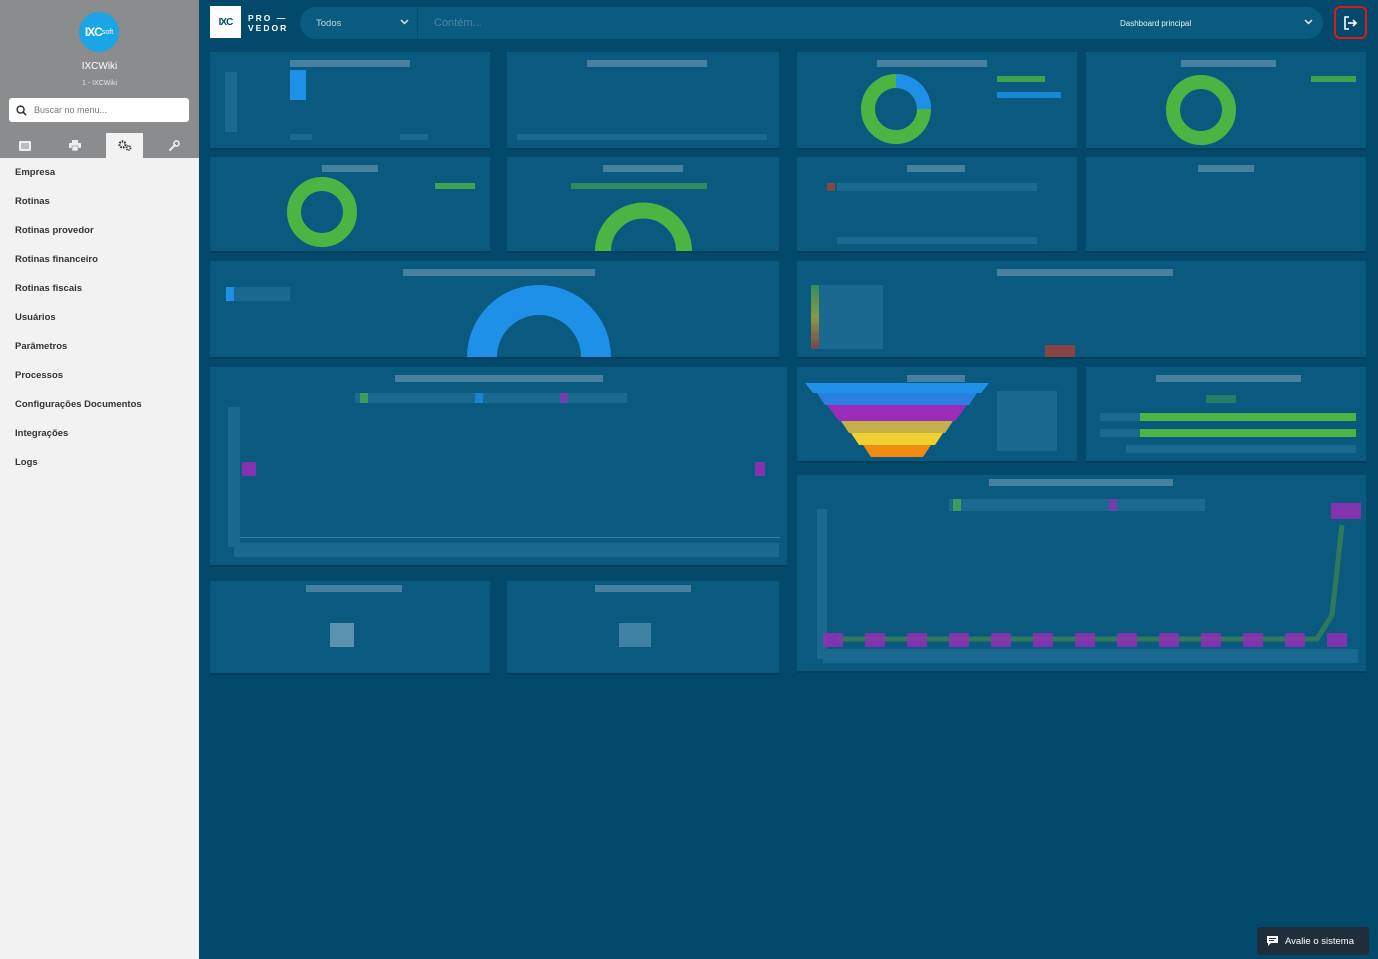  What do you see at coordinates (104, 110) in the screenshot?
I see `menu-search-input` at bounding box center [104, 110].